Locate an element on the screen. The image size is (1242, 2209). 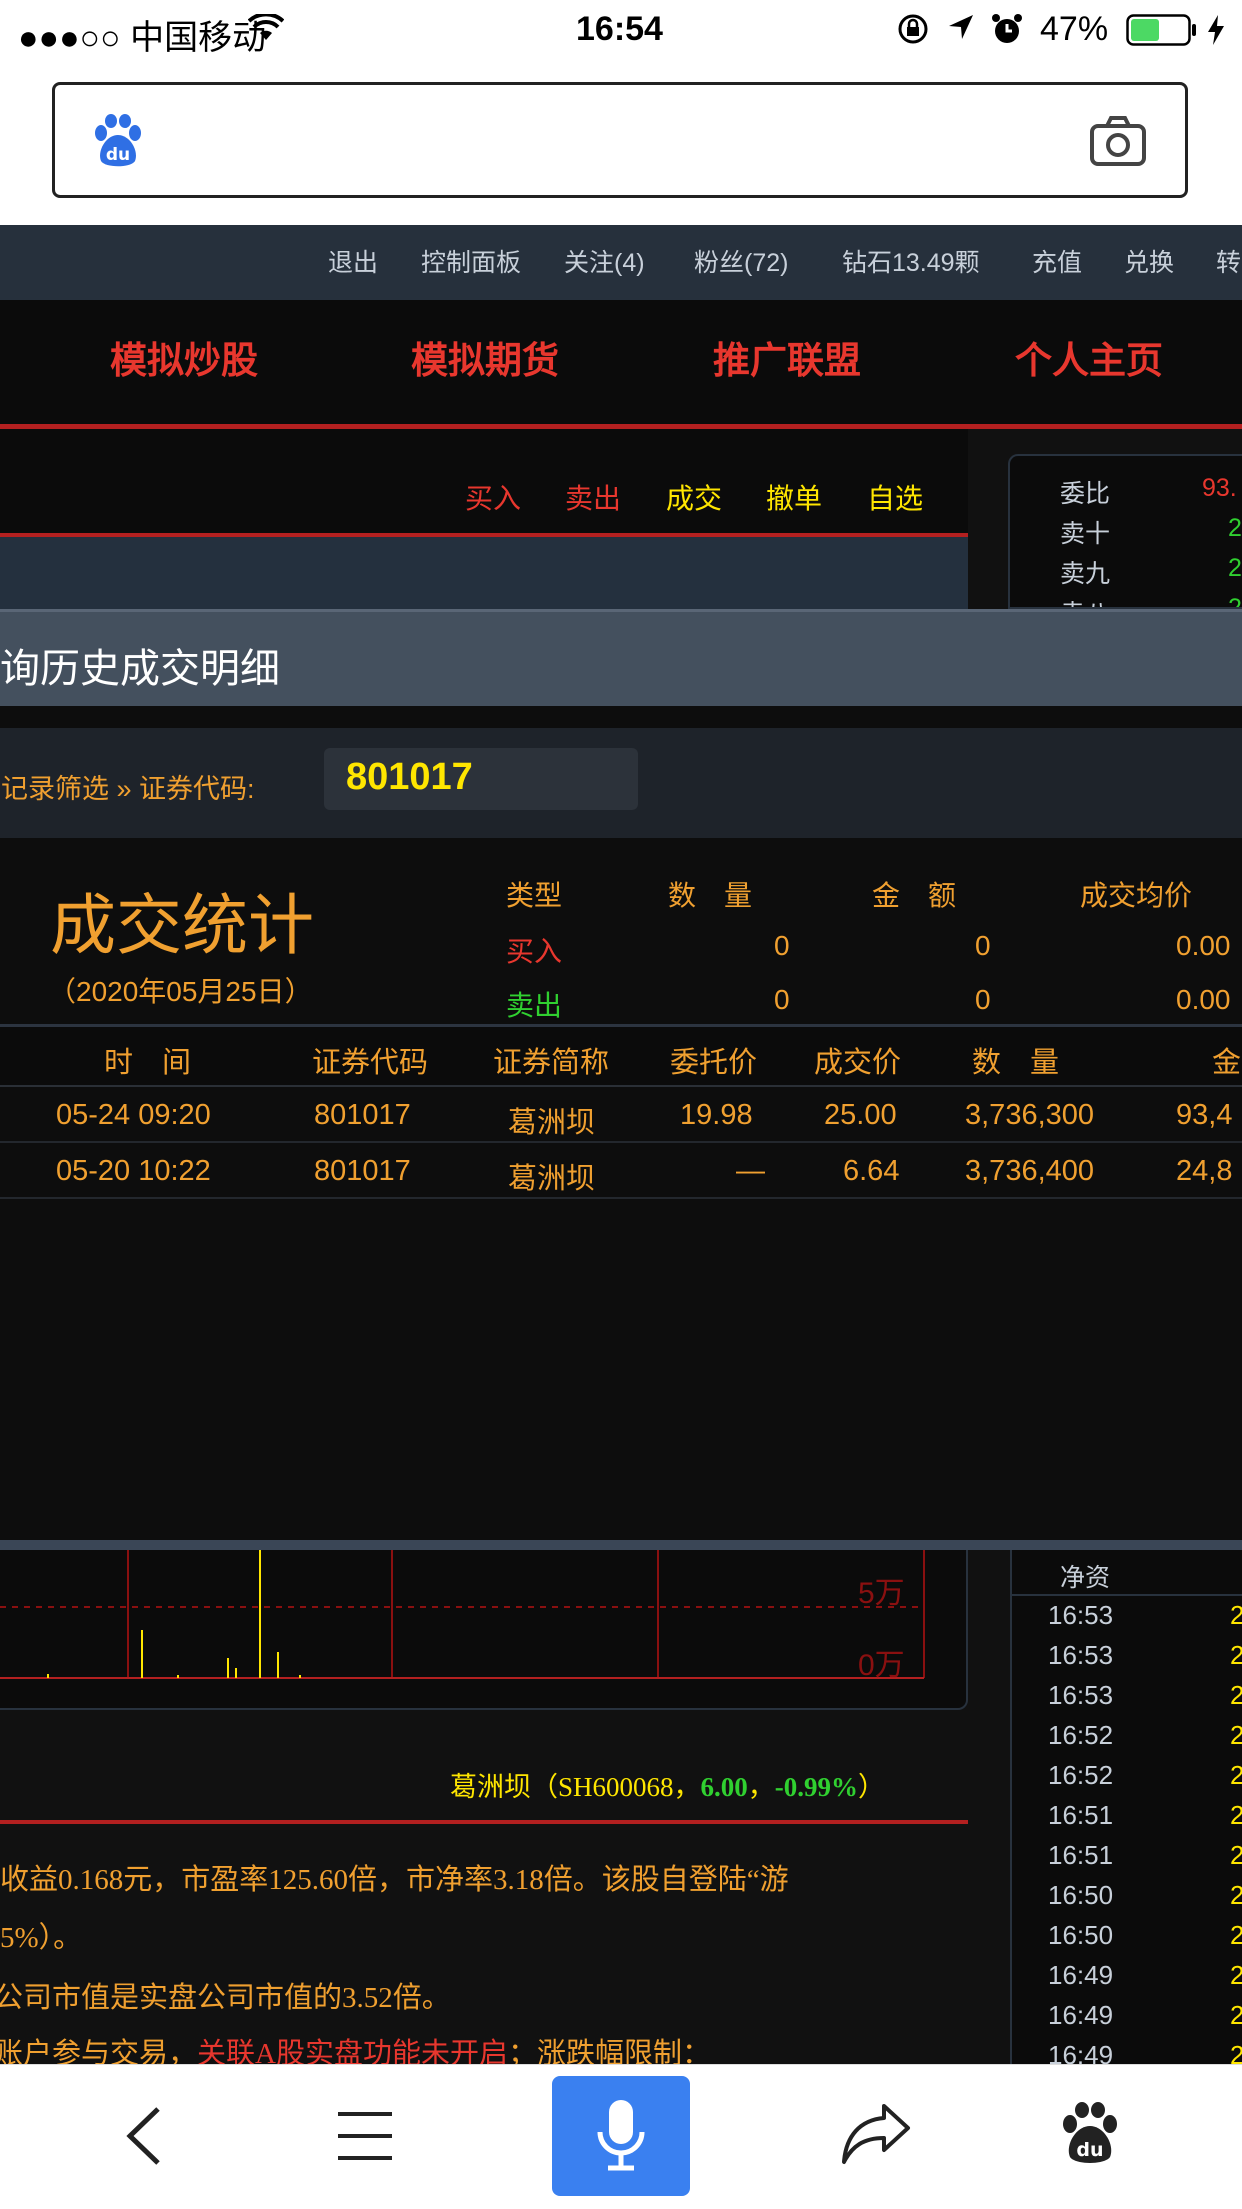
exchange-link: 兑换 is located at coordinates (1149, 261).